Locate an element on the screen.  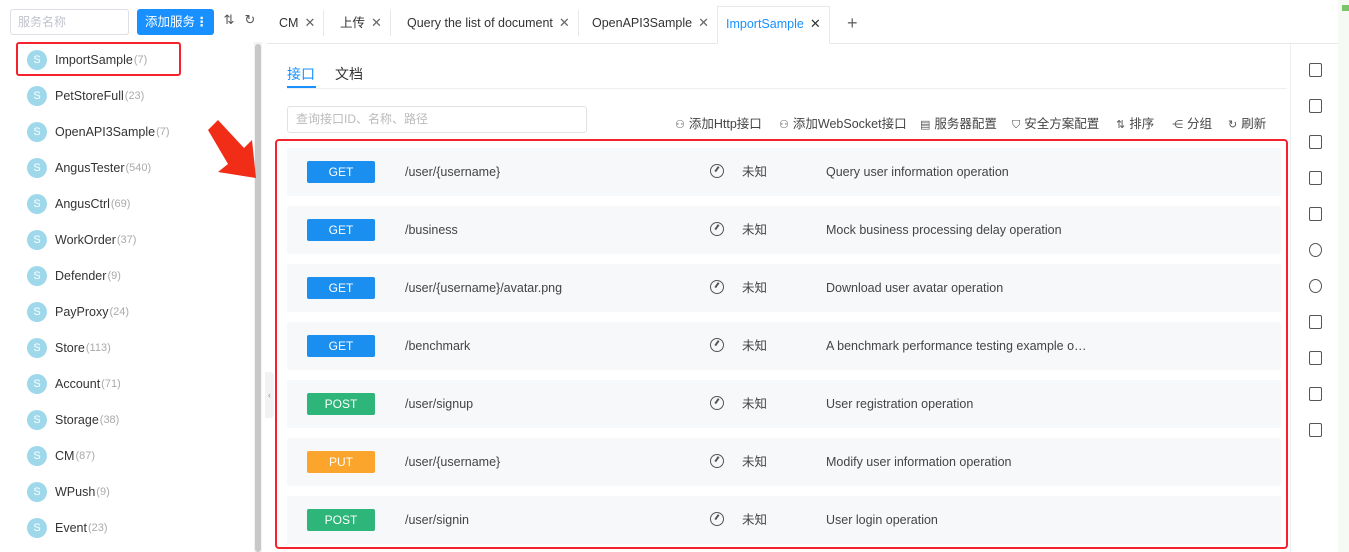
collapse-sidebar-handle: ‹ is located at coordinates (269, 395).